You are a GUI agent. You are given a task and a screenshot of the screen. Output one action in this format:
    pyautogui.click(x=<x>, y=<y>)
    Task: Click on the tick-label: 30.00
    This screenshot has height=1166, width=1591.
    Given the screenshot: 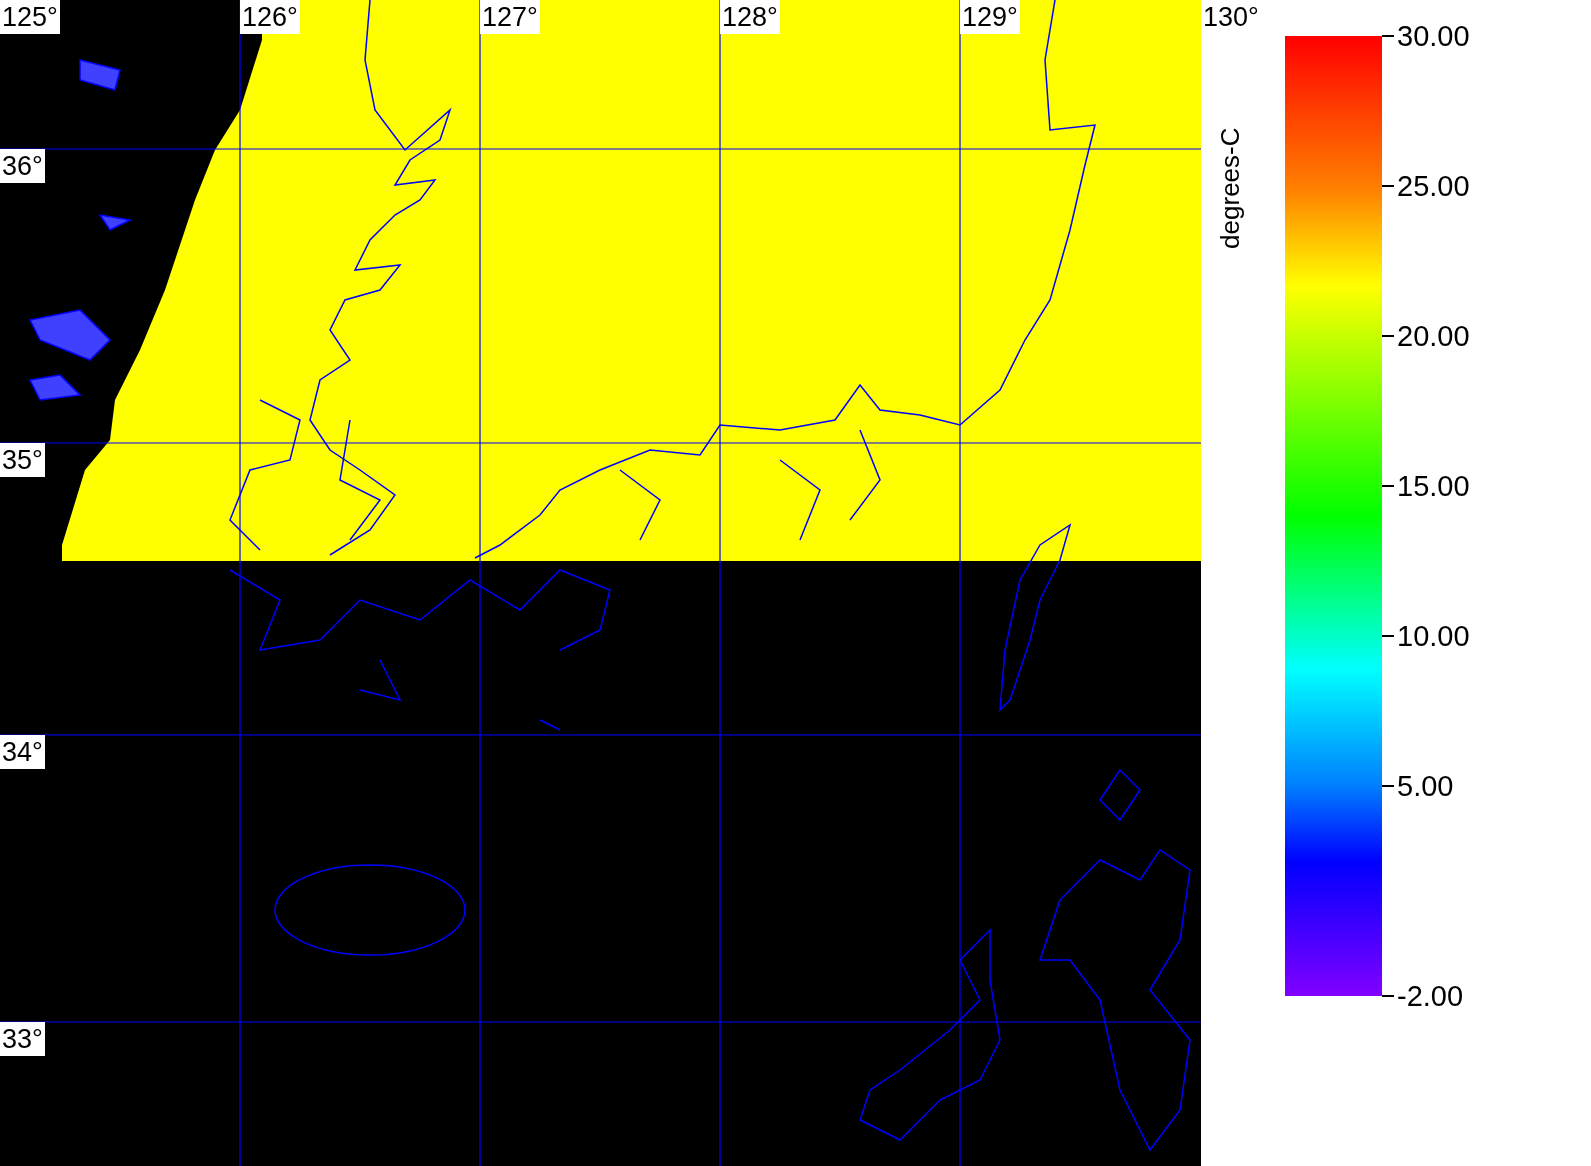 What is the action you would take?
    pyautogui.click(x=1433, y=36)
    